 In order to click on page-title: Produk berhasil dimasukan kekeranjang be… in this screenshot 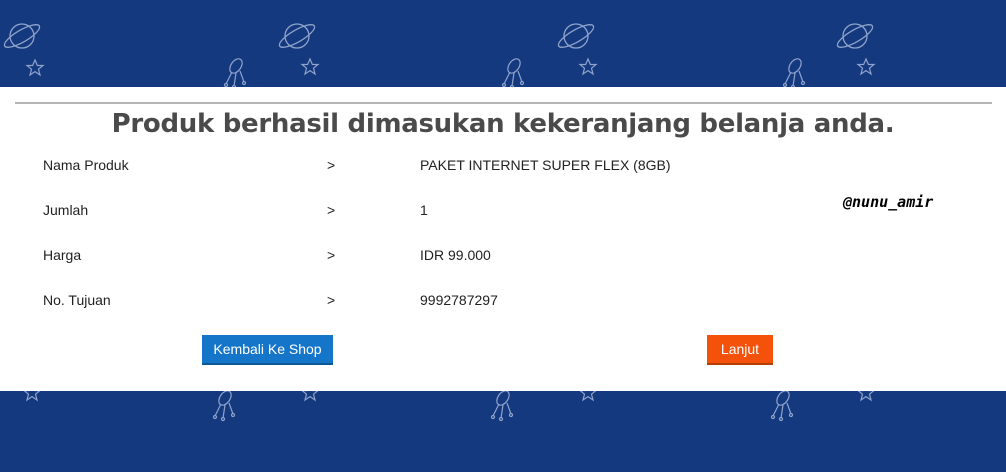, I will do `click(503, 124)`.